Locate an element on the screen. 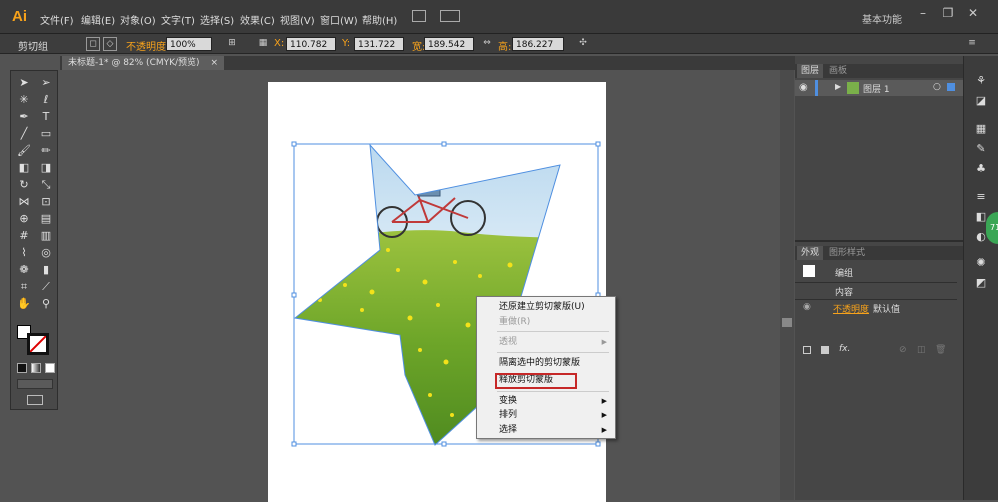 Image resolution: width=998 pixels, height=502 pixels. appearance-thumbnail is located at coordinates (809, 271).